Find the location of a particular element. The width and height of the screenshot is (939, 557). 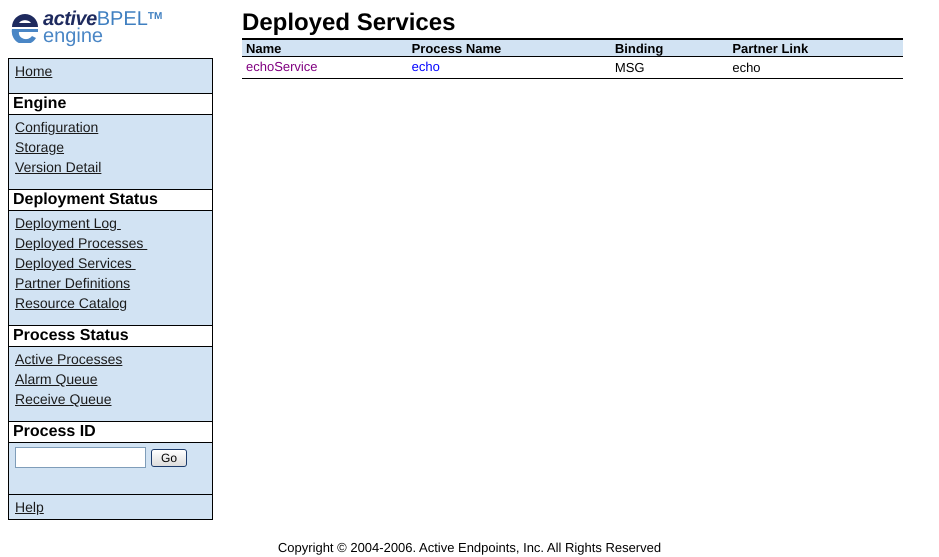

column-header: Process Name is located at coordinates (509, 47).